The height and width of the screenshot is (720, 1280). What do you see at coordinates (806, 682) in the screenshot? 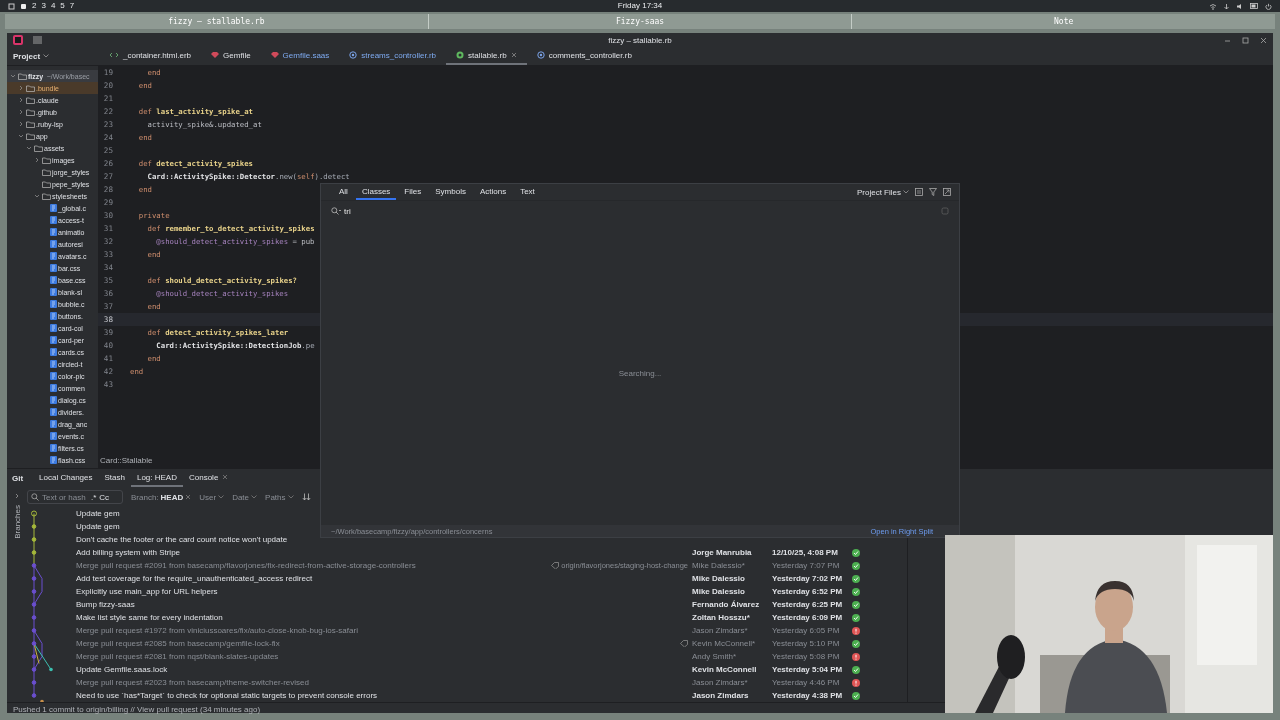
I see `date-text: Yesterday 4:46 PM` at bounding box center [806, 682].